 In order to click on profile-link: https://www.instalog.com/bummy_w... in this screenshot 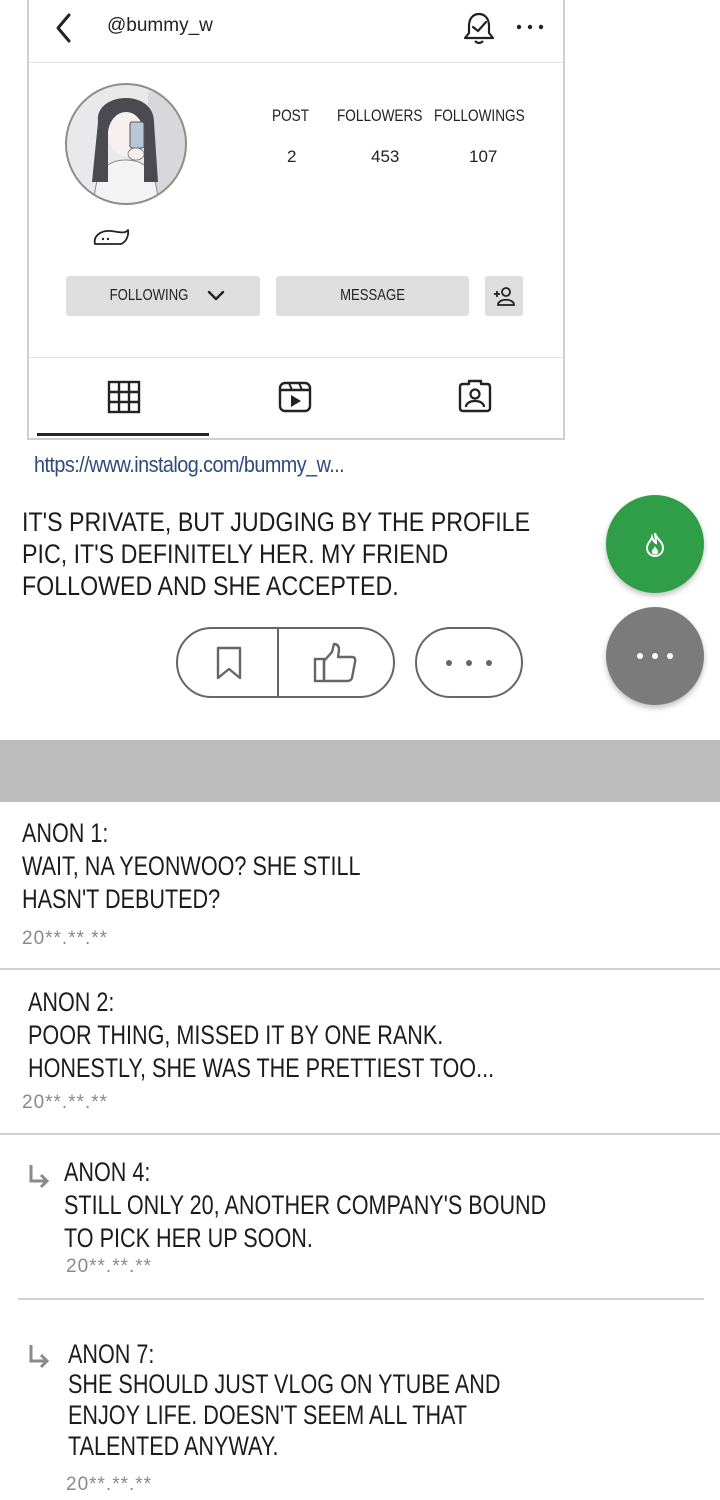, I will do `click(206, 465)`.